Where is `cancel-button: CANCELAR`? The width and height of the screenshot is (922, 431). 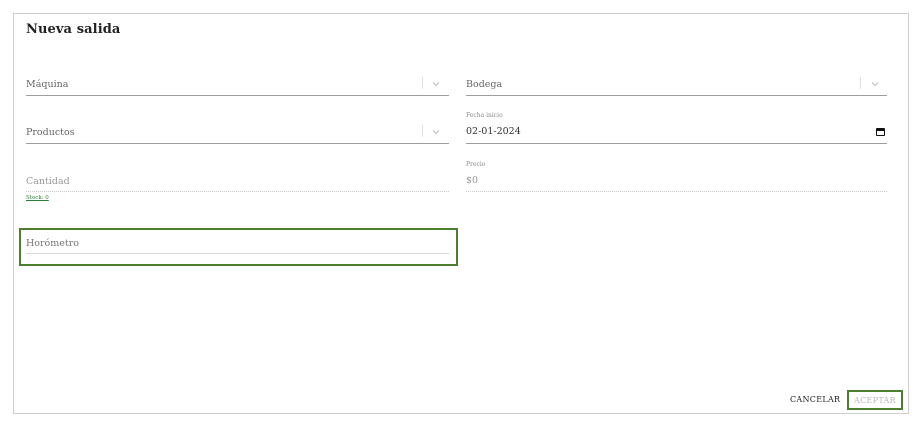
cancel-button: CANCELAR is located at coordinates (815, 399).